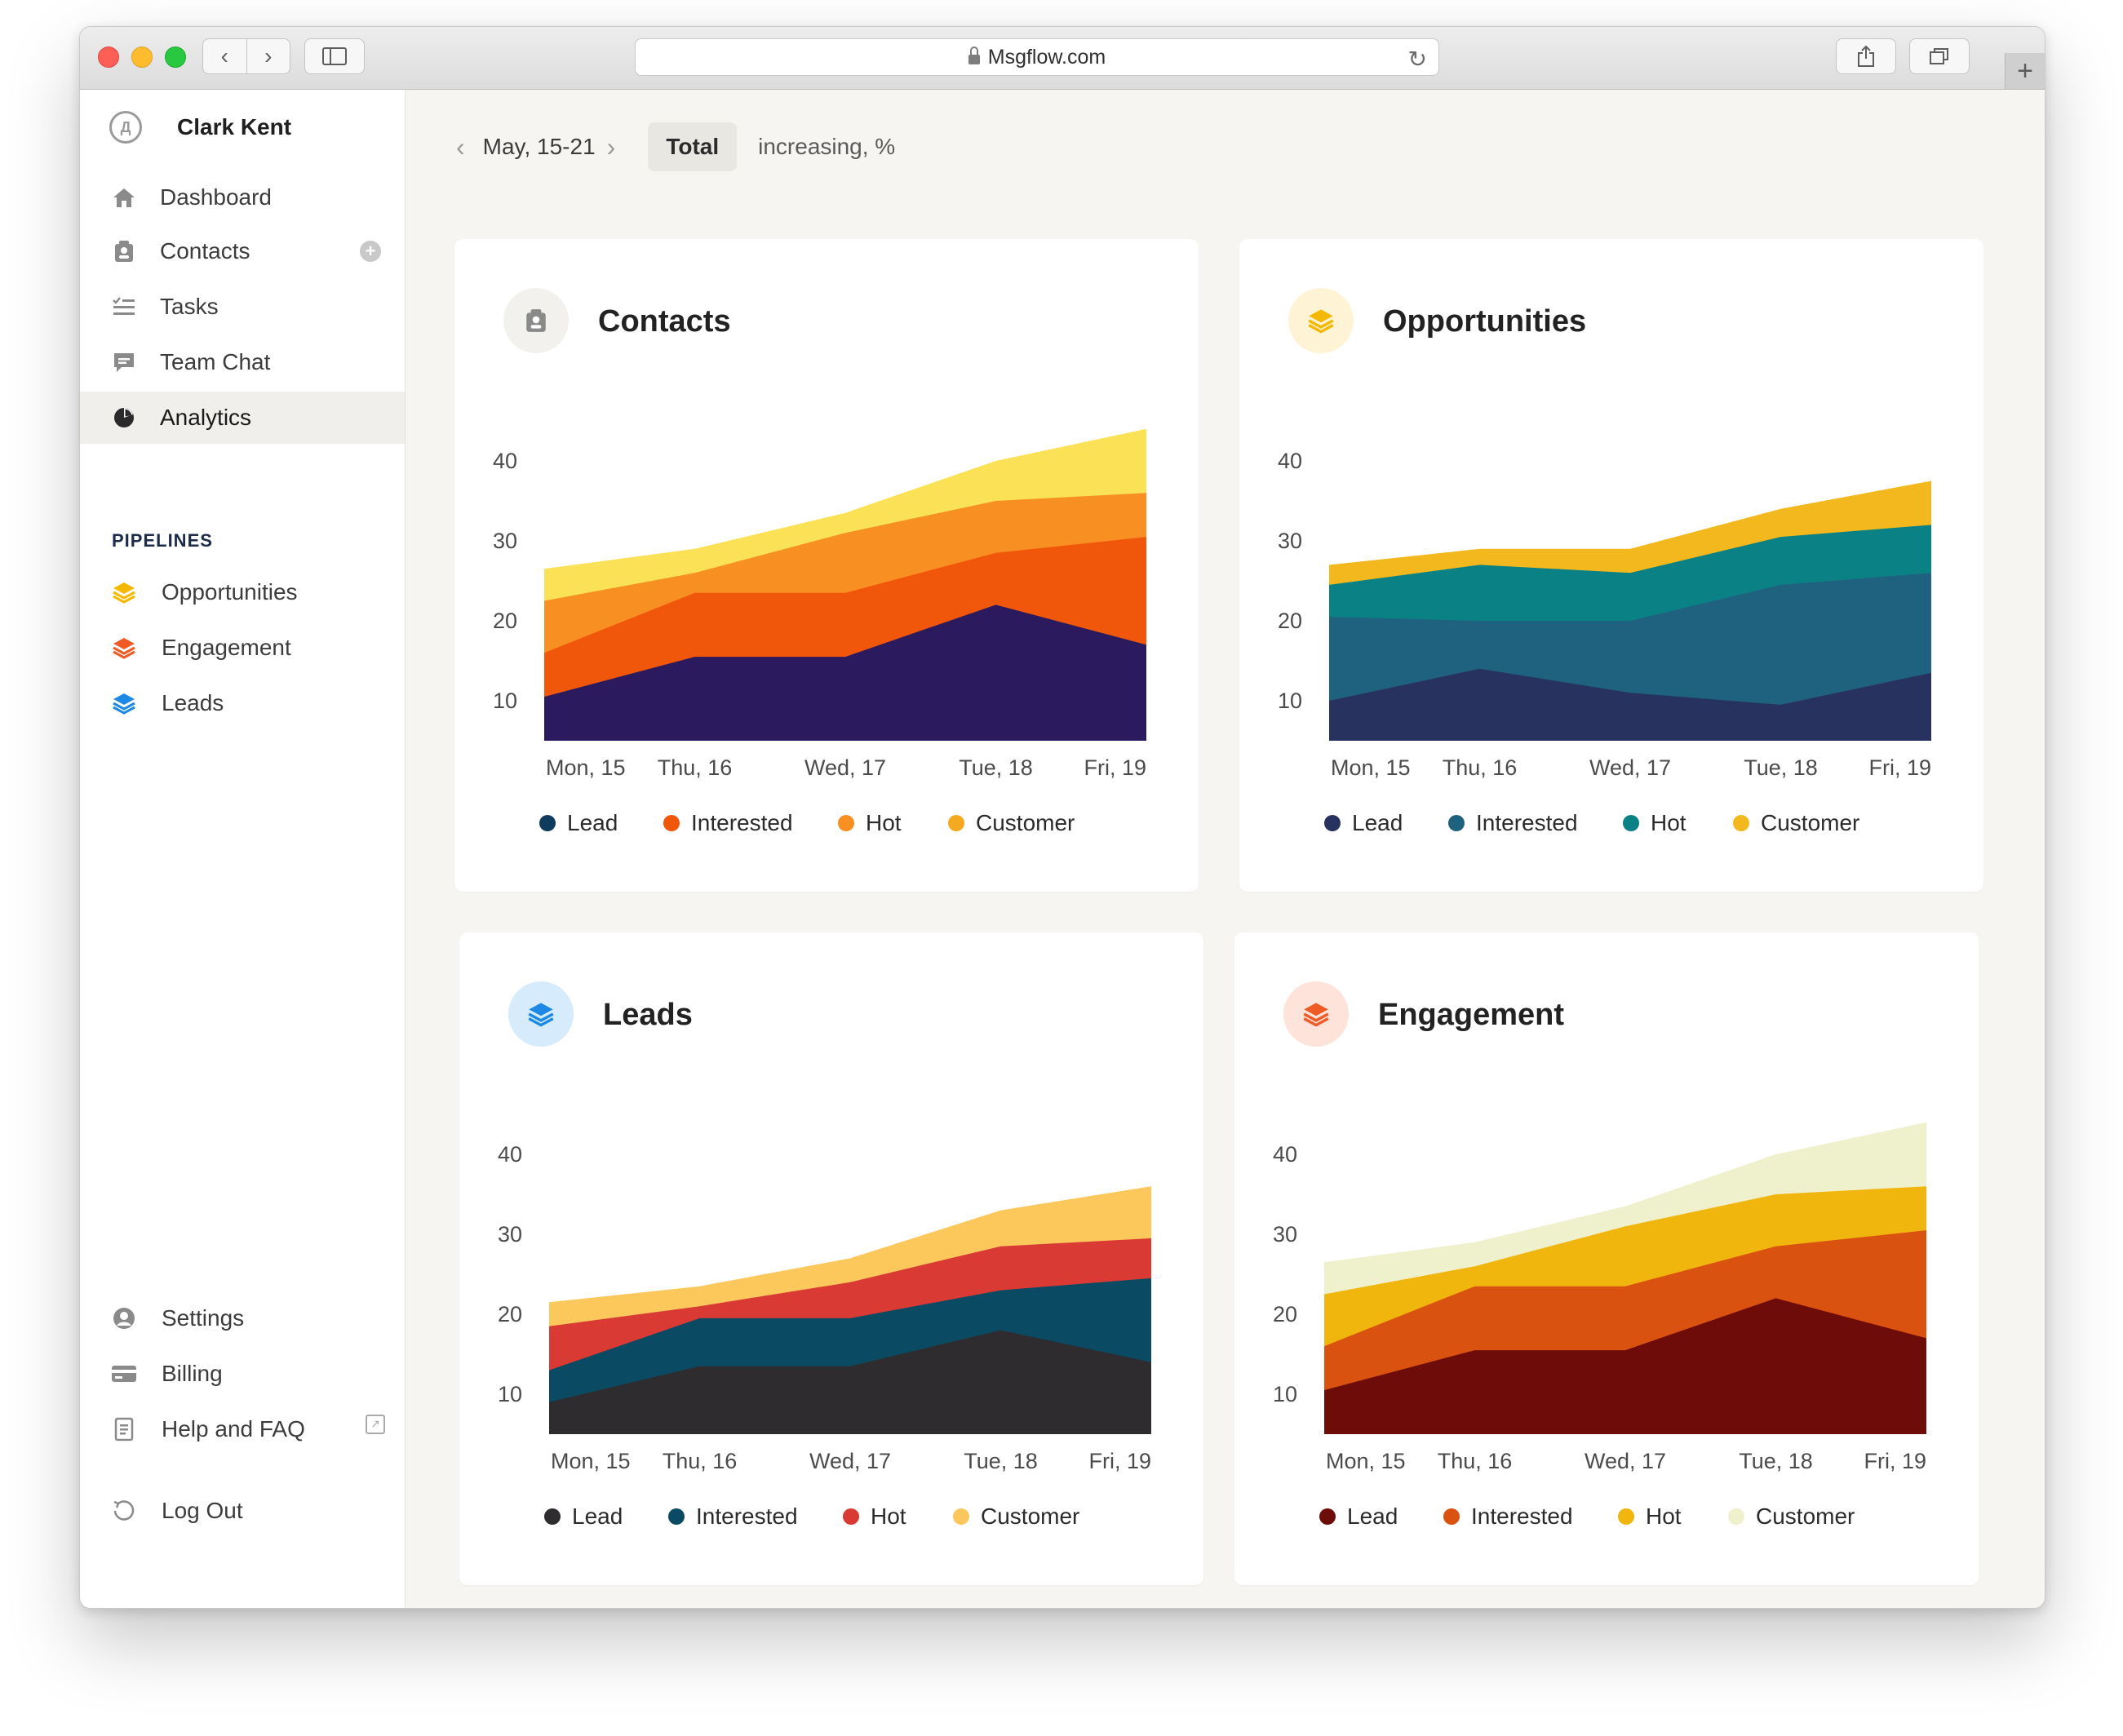 The image size is (2123, 1736). What do you see at coordinates (539, 147) in the screenshot?
I see `date-range: May, 15-21` at bounding box center [539, 147].